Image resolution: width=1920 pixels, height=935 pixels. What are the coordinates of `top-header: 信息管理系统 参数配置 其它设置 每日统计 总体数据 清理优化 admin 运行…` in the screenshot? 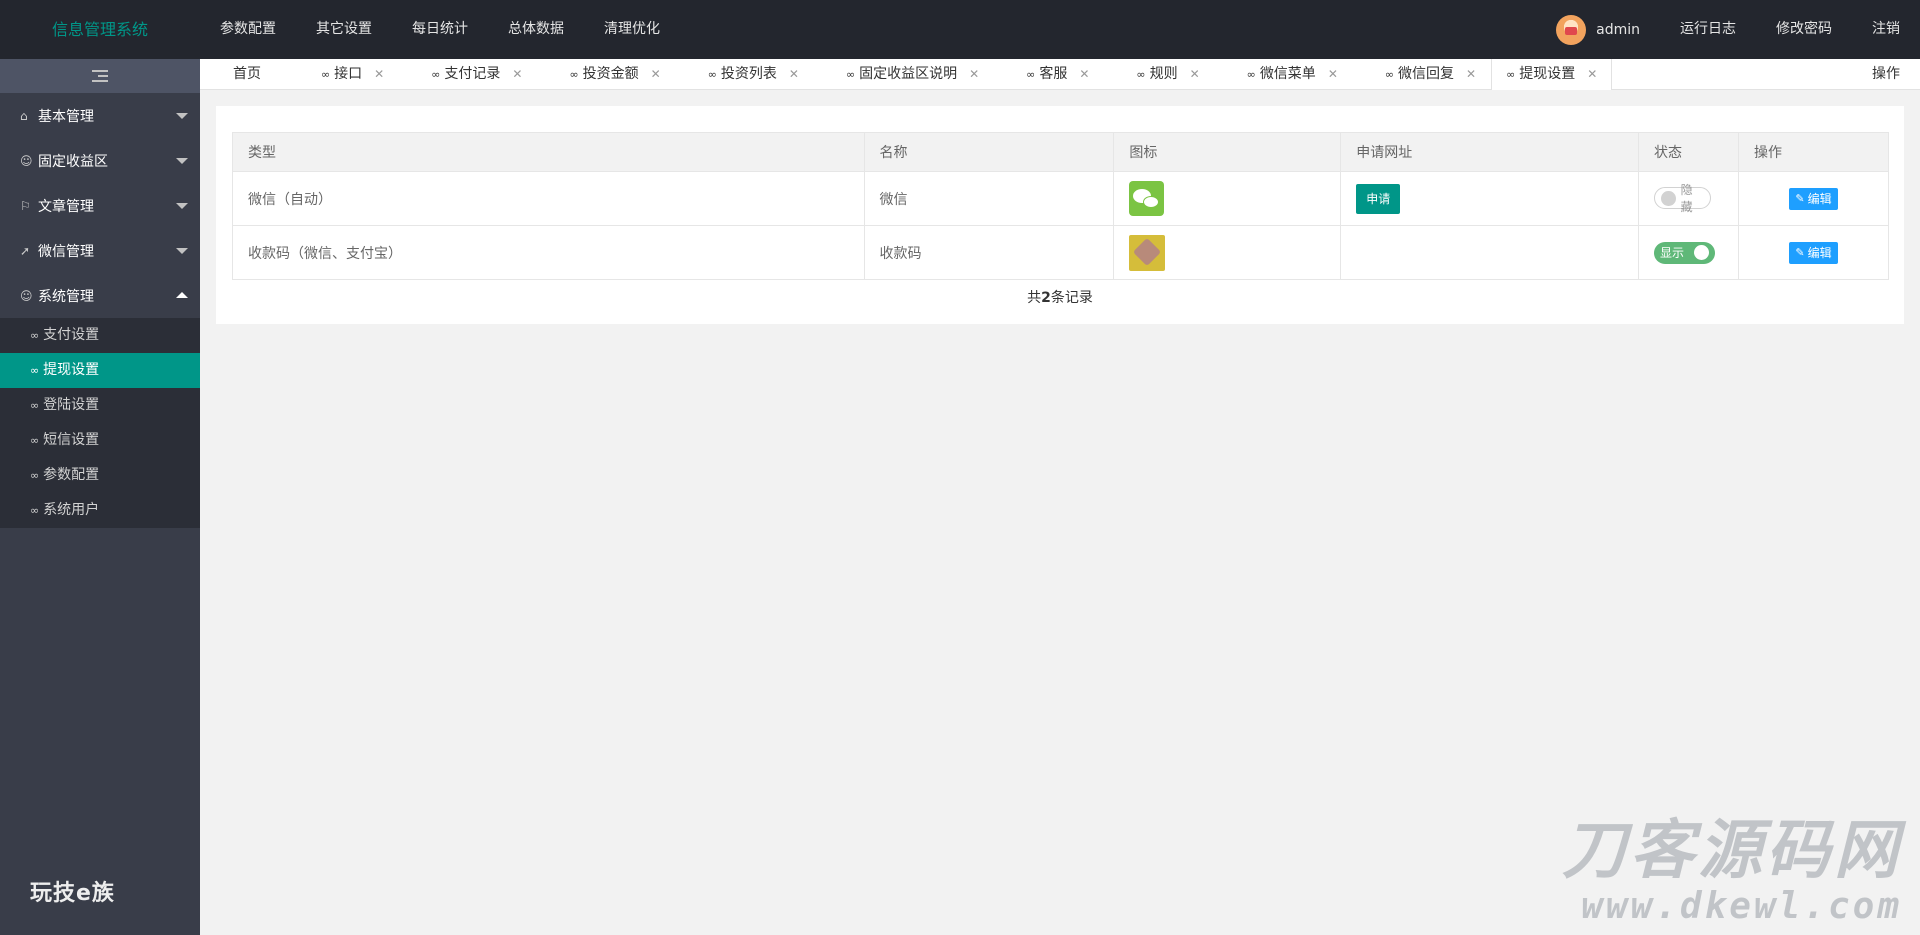 It's located at (960, 29).